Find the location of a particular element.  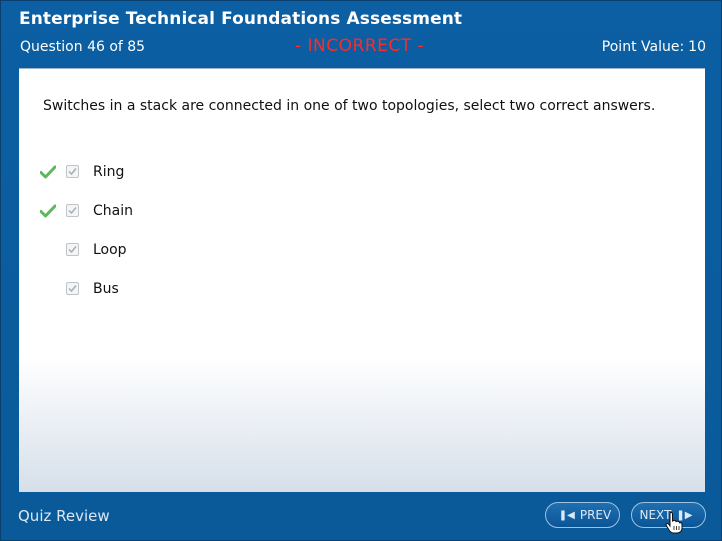

prev-button-label: PREV is located at coordinates (595, 515).